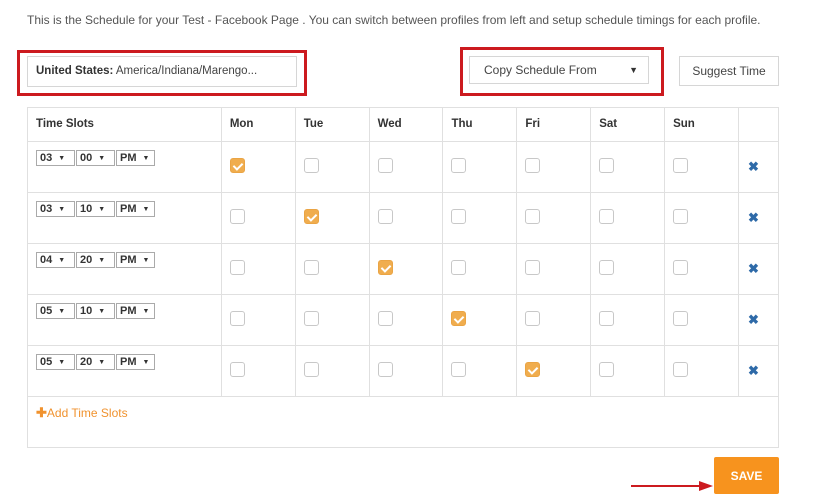 The width and height of the screenshot is (814, 503). I want to click on header-time-slots: Time Slots, so click(124, 124).